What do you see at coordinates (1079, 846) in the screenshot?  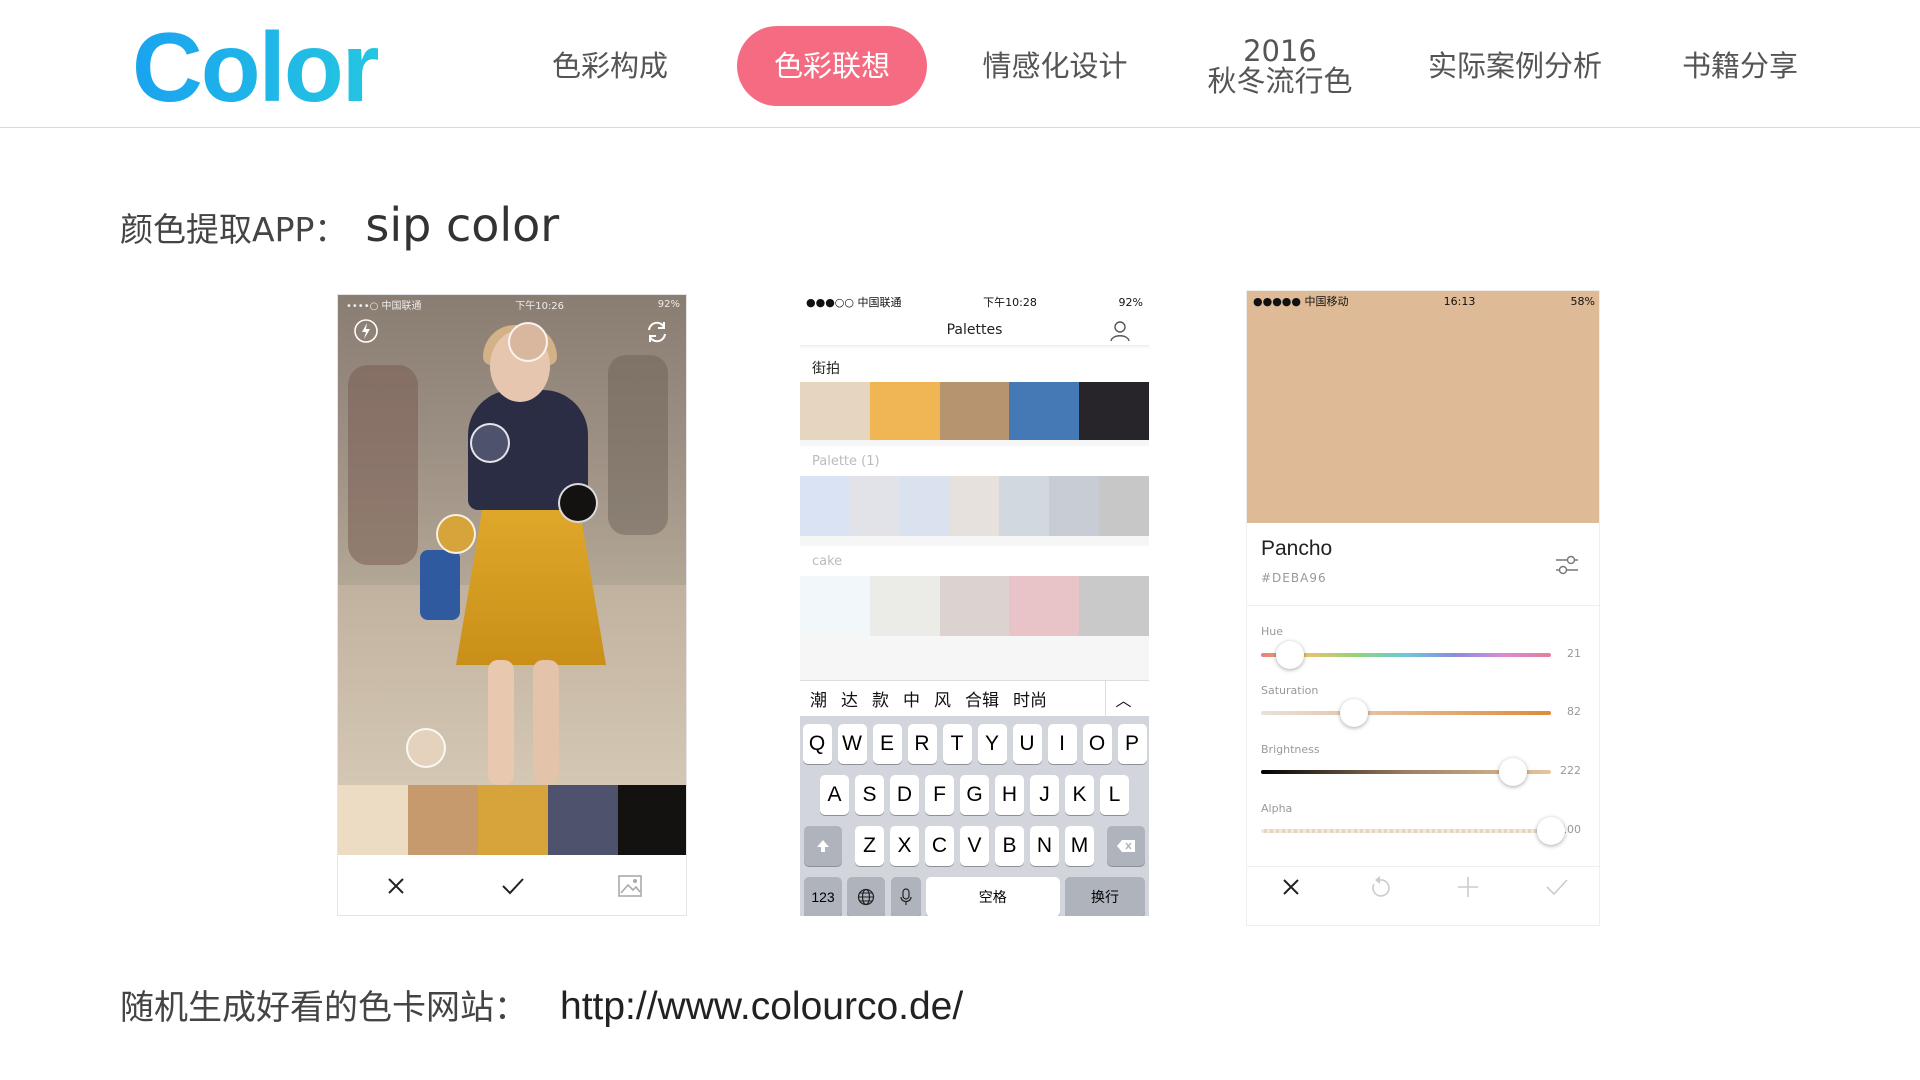 I see `key-m: M` at bounding box center [1079, 846].